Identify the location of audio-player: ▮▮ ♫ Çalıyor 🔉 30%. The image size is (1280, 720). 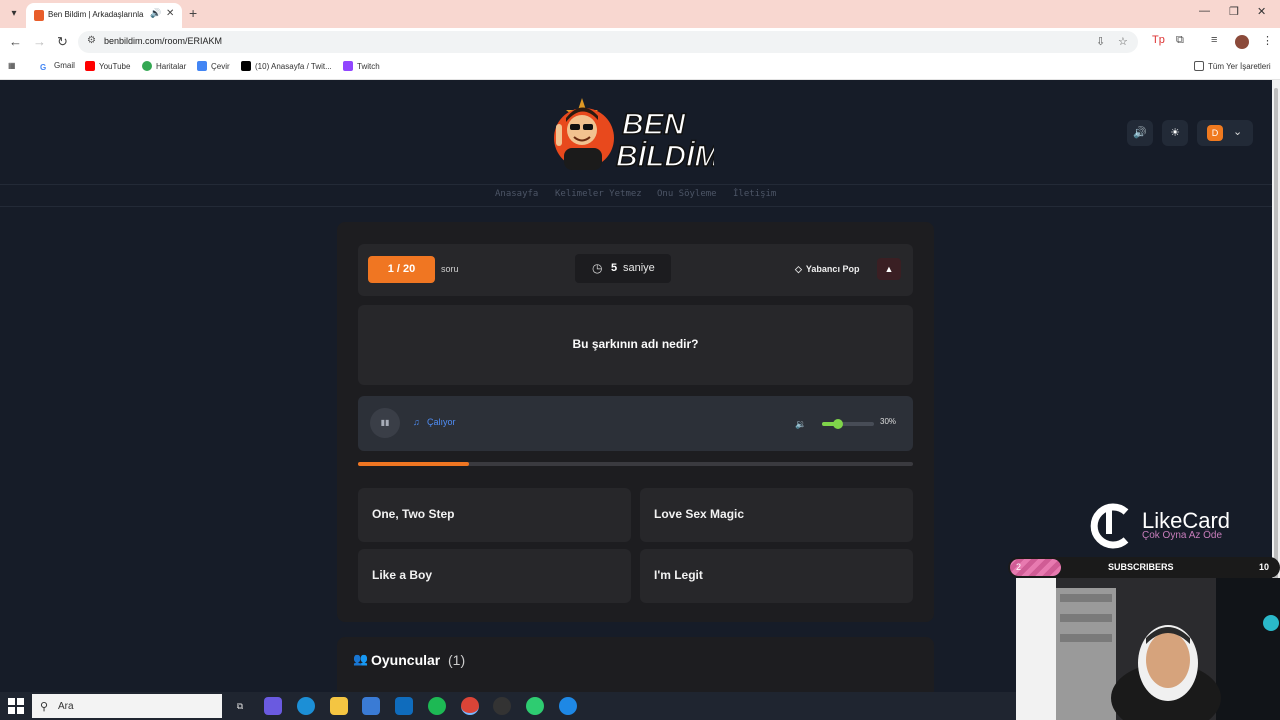
(635, 423).